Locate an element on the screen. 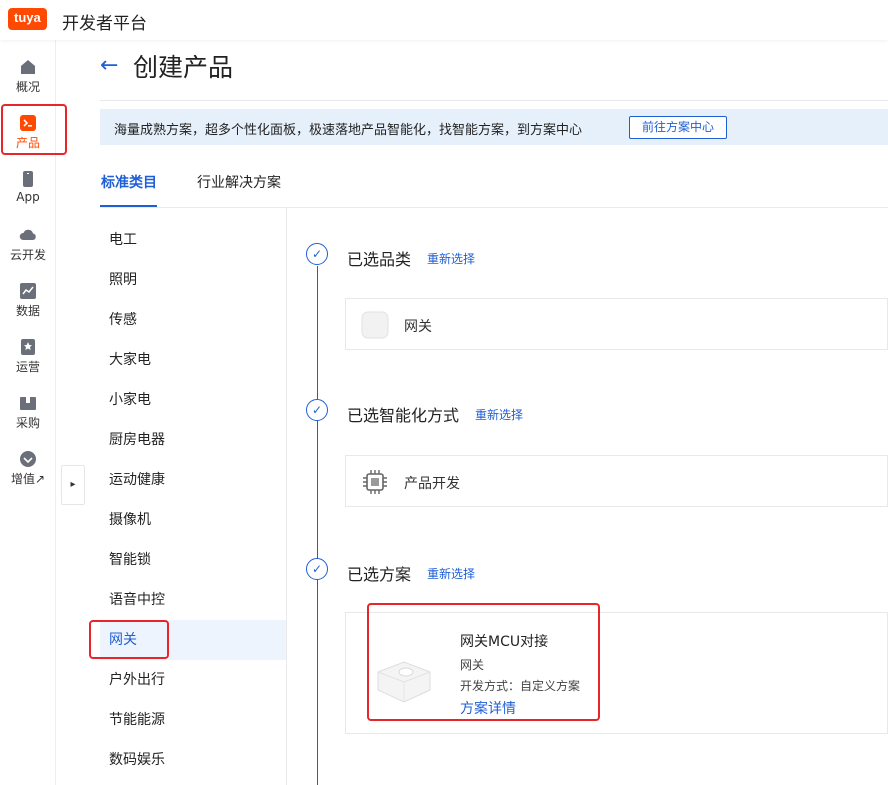 The height and width of the screenshot is (785, 888). step-title-solution: 已选方案 is located at coordinates (379, 574).